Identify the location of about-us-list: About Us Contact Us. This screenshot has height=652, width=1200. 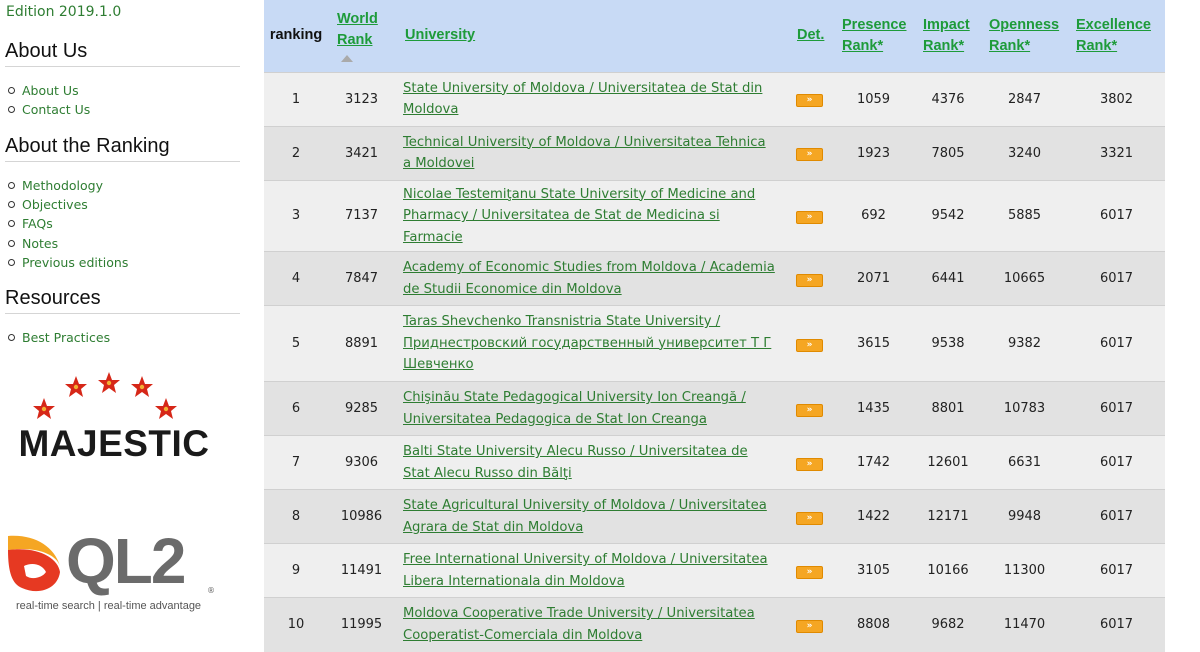
(49, 100).